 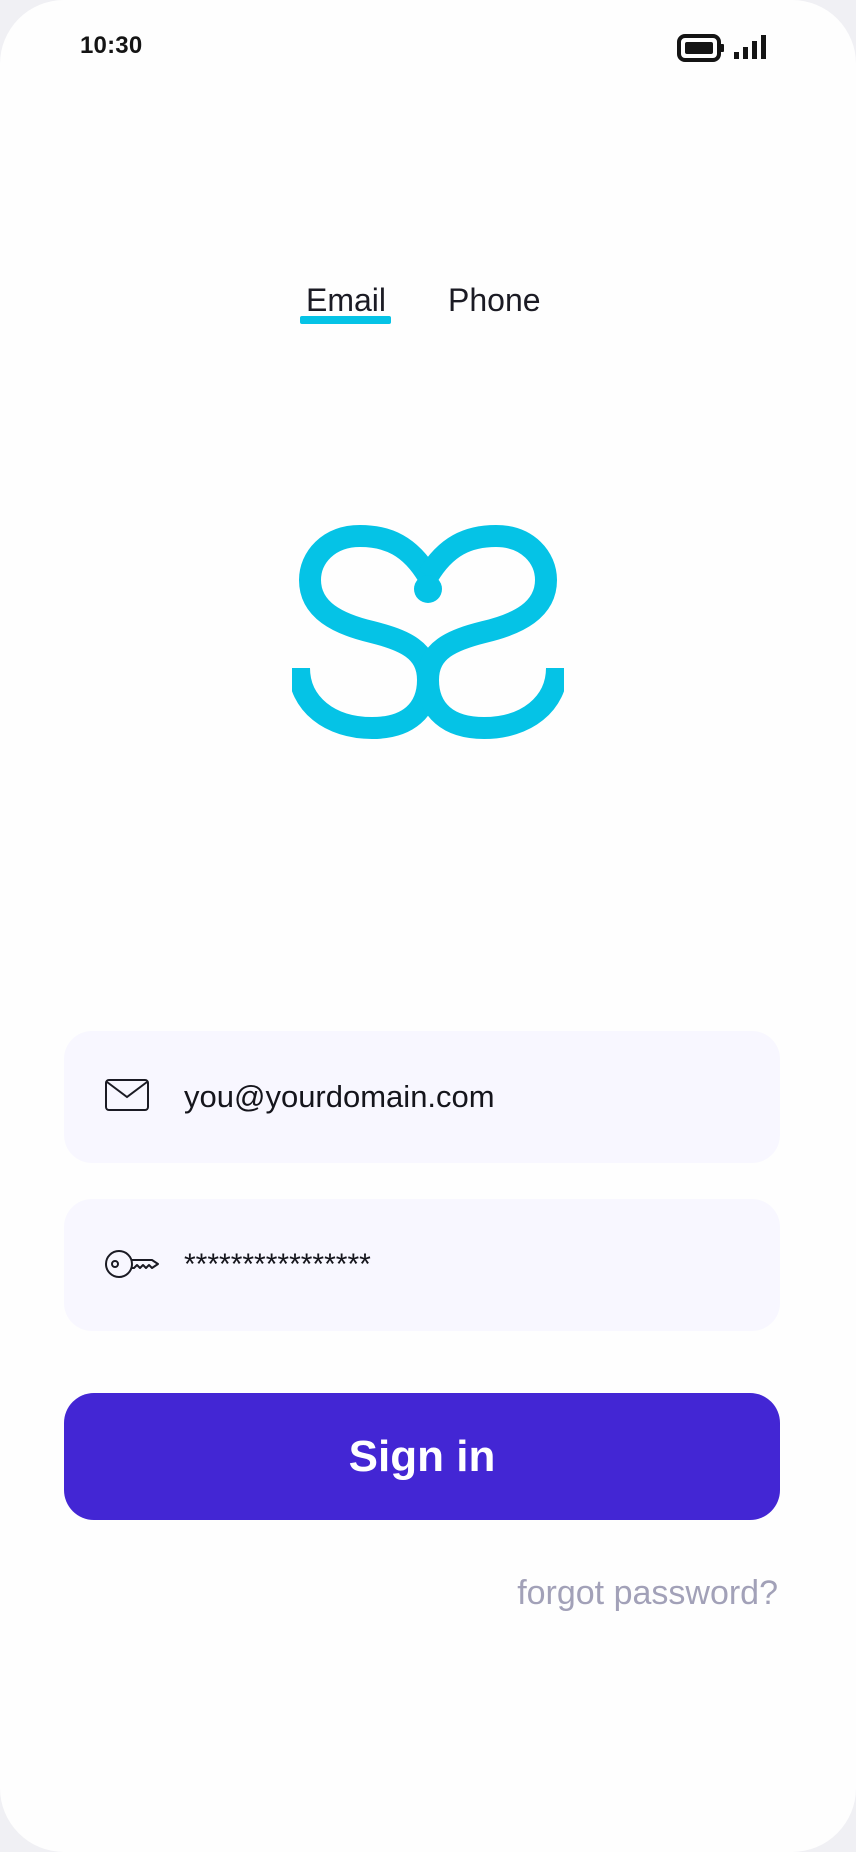 I want to click on envelope-icon, so click(x=127, y=1097).